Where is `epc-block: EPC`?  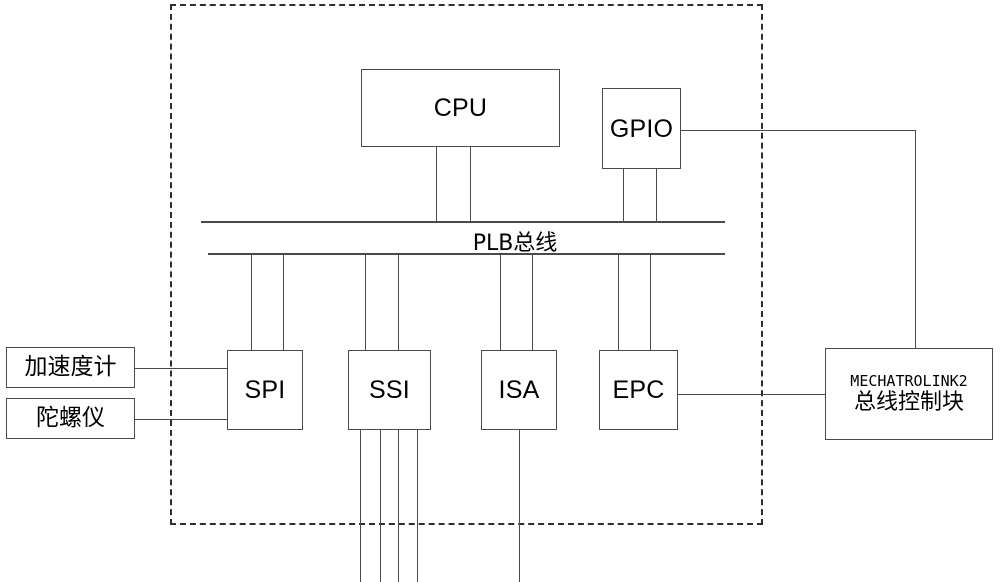
epc-block: EPC is located at coordinates (638, 390).